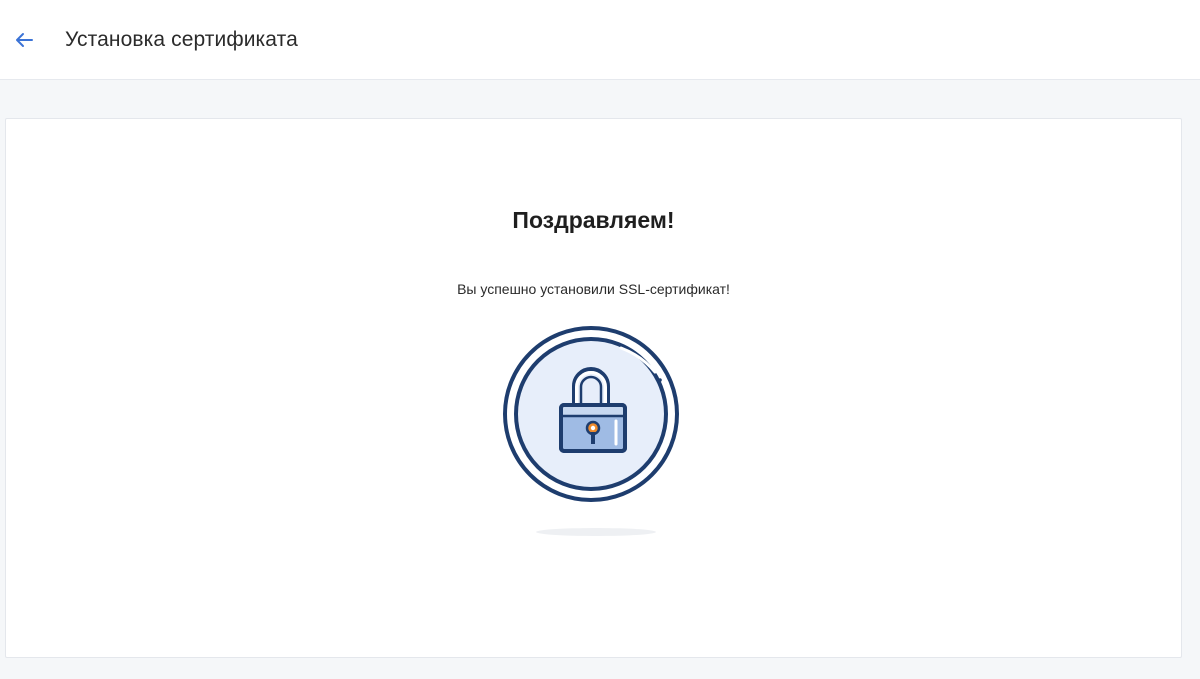 The width and height of the screenshot is (1200, 679). I want to click on padlock-illustration, so click(593, 435).